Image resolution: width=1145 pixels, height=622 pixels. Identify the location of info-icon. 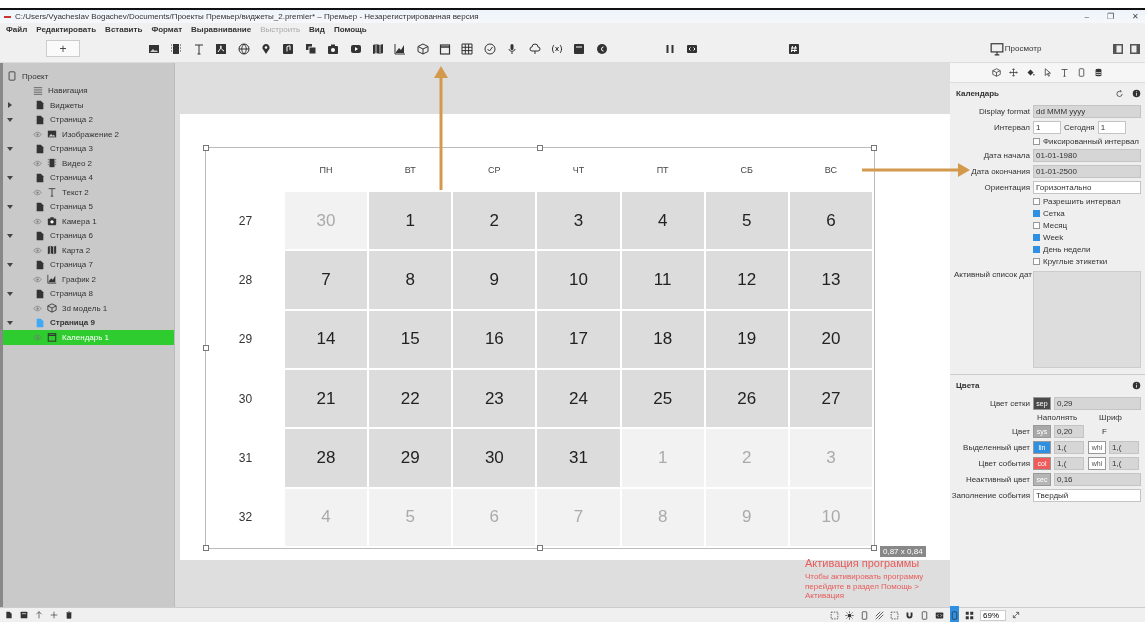
(1136, 93).